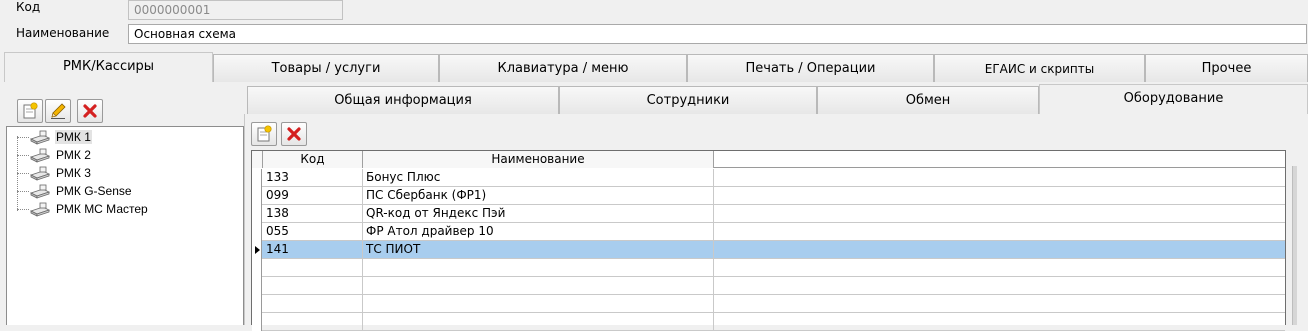 This screenshot has width=1308, height=331. I want to click on tab-general-info: Общая информация, so click(403, 100).